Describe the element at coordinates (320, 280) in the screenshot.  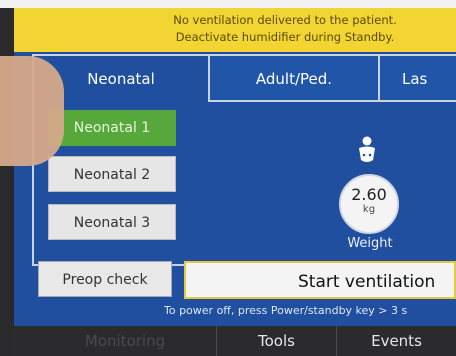
I see `start-ventilation-button: Start ventilation` at that location.